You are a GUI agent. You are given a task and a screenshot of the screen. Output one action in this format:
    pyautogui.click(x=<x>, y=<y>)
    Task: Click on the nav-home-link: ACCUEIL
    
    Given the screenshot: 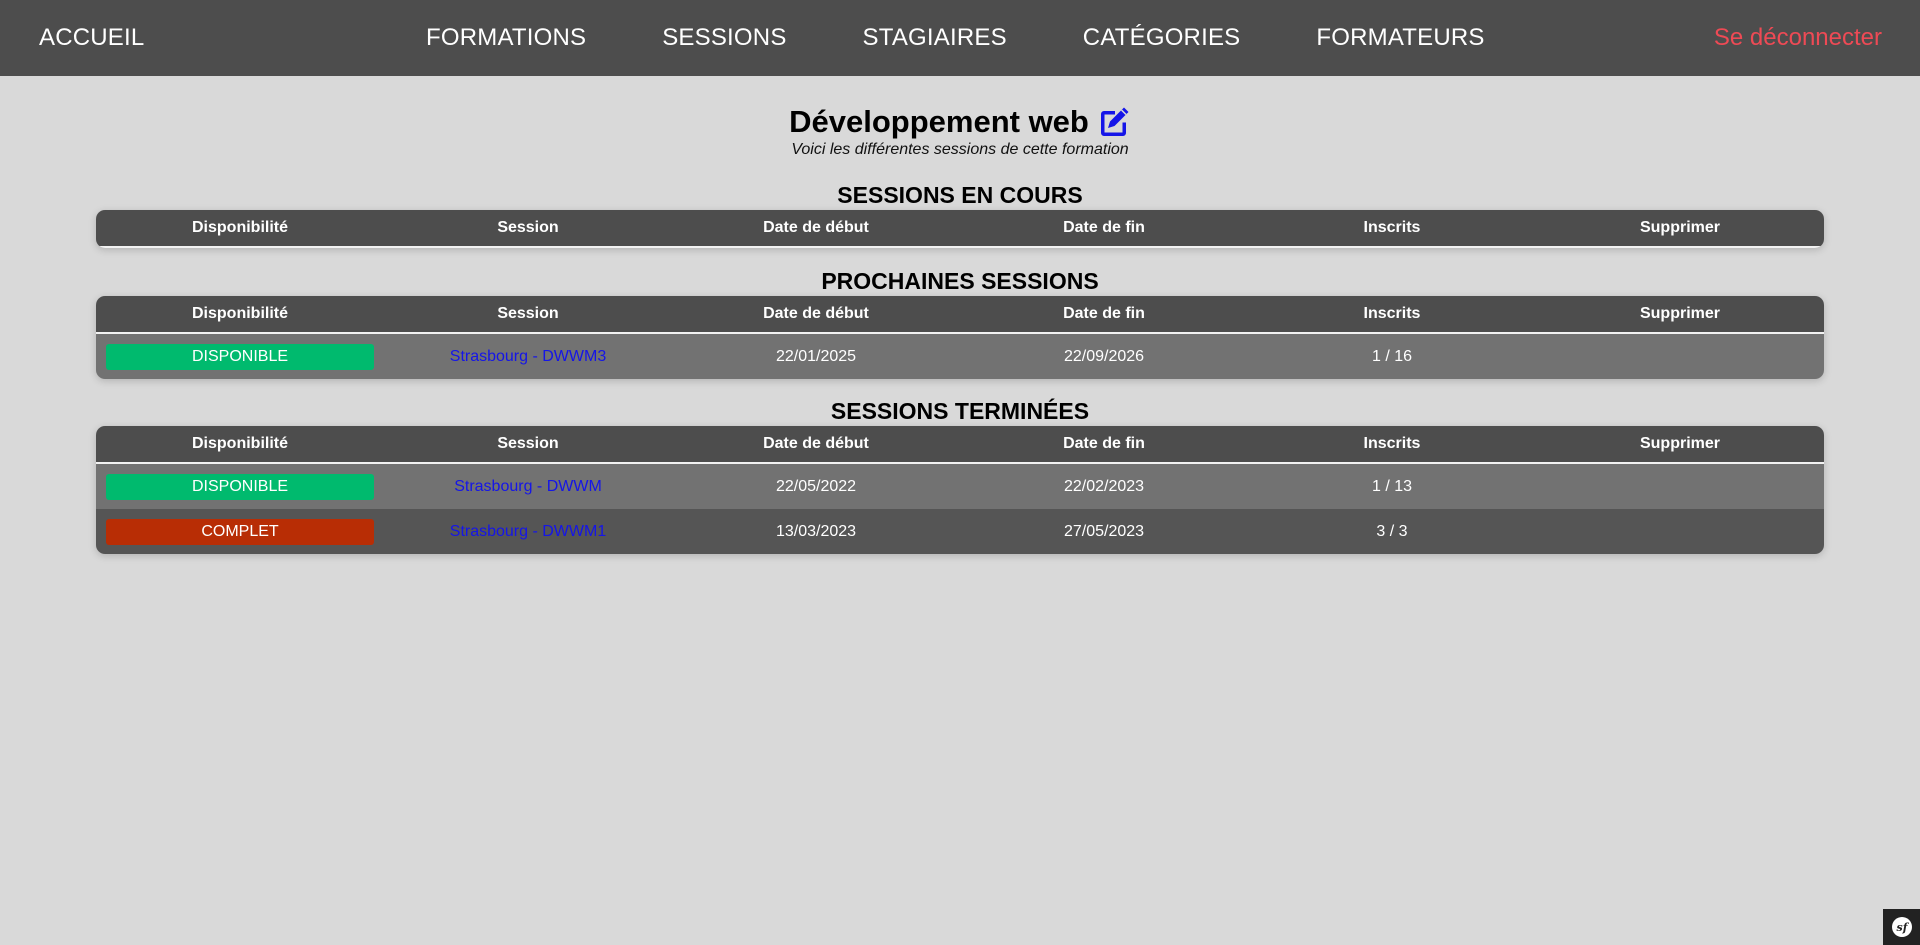 What is the action you would take?
    pyautogui.click(x=91, y=38)
    